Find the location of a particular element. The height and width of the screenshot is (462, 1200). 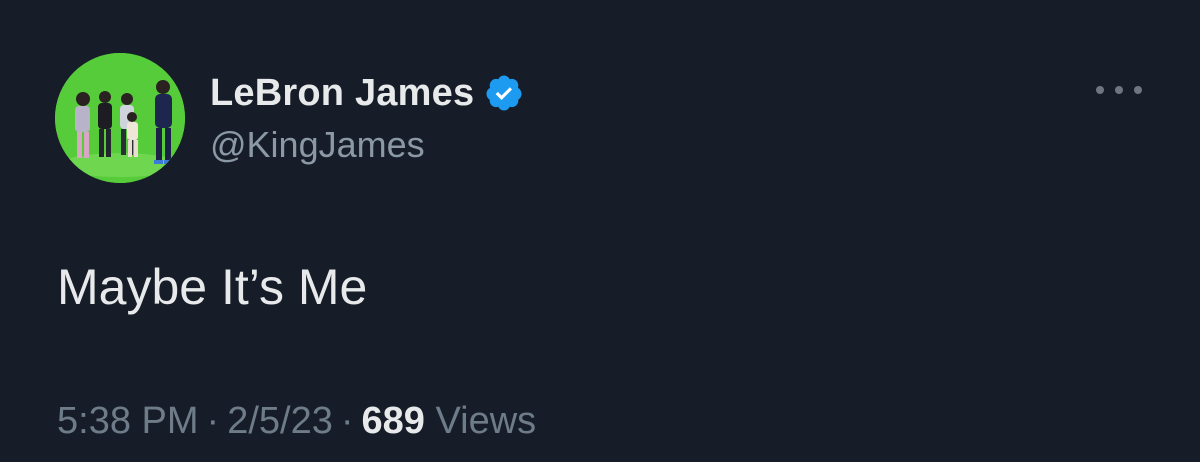

tweet-text: Maybe It’s Me is located at coordinates (212, 287).